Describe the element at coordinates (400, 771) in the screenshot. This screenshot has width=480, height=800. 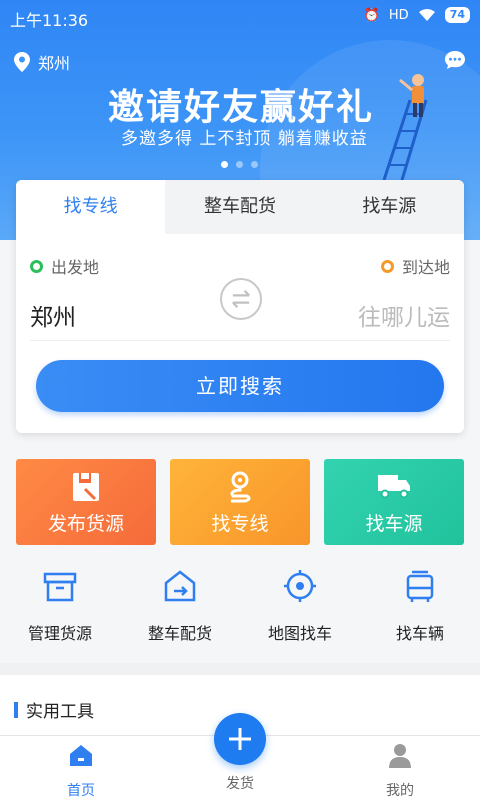
I see `nav-mine: 我的` at that location.